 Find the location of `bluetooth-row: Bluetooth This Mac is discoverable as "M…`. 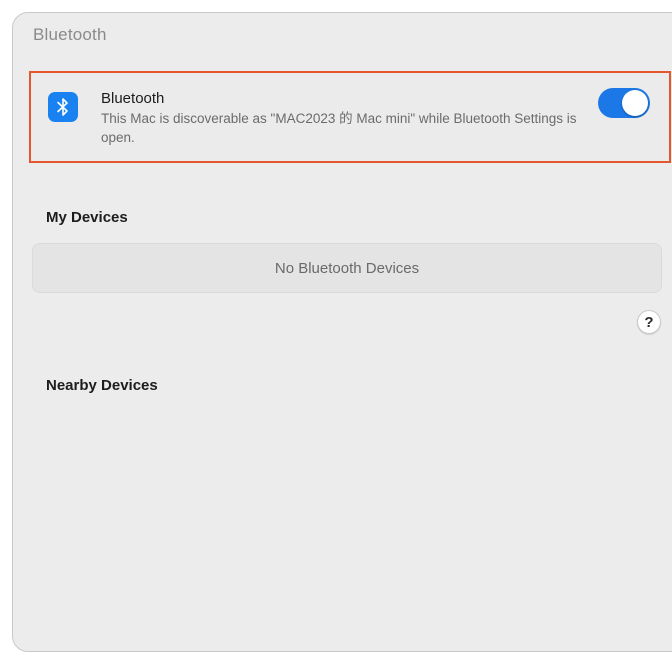

bluetooth-row: Bluetooth This Mac is discoverable as "M… is located at coordinates (350, 117).